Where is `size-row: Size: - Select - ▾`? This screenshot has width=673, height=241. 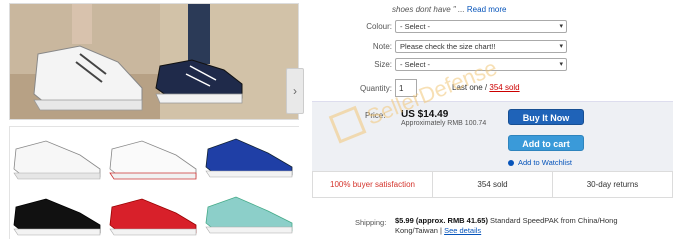 size-row: Size: - Select - ▾ is located at coordinates (489, 65).